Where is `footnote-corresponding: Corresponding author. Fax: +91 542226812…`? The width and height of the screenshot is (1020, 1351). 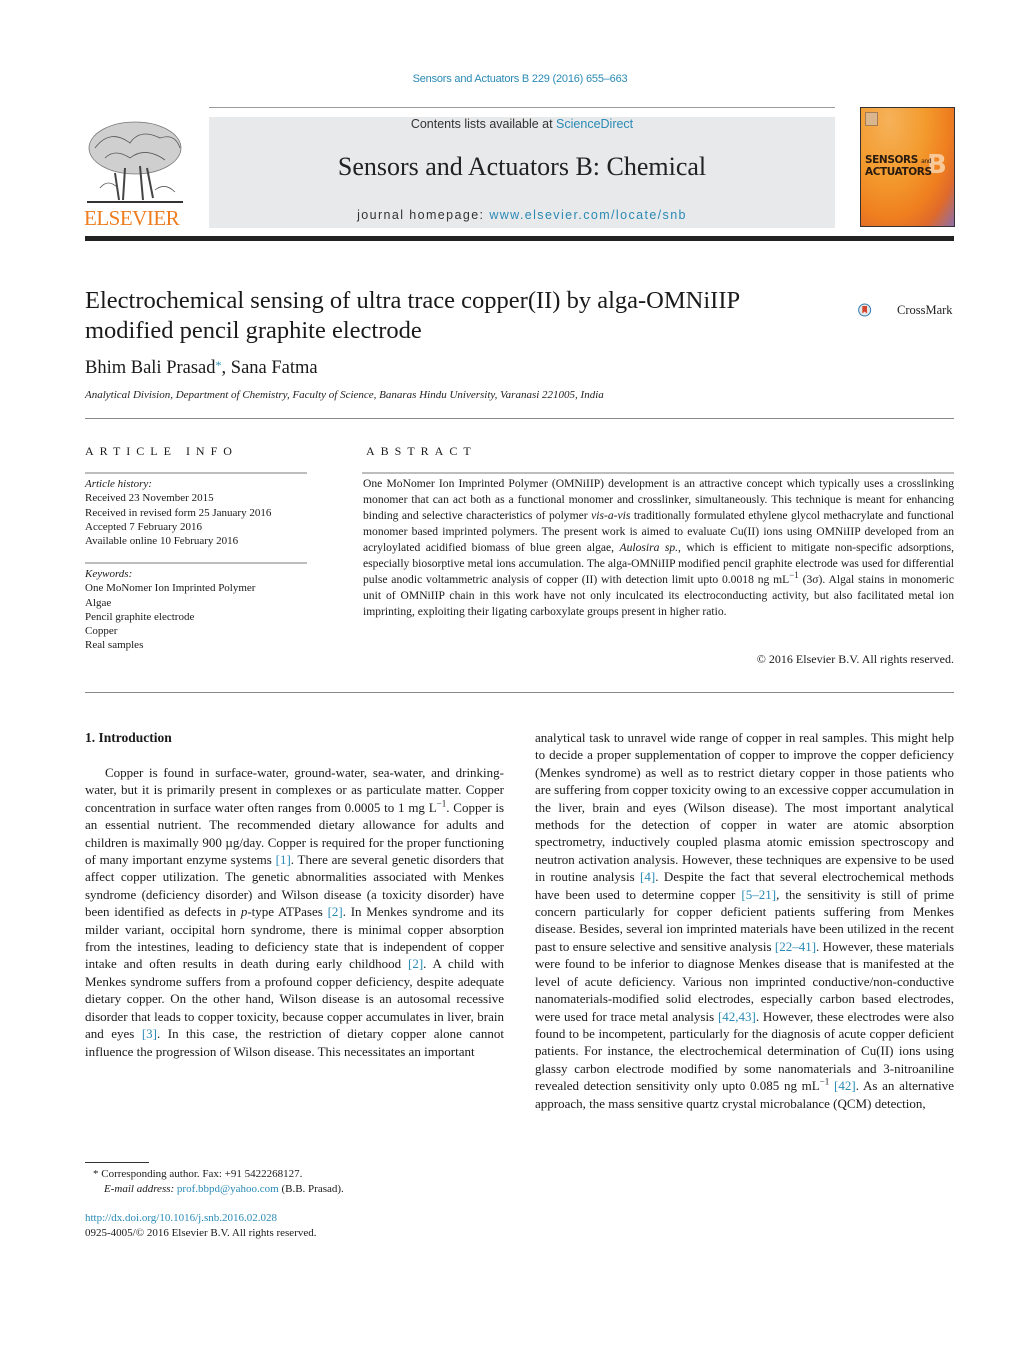 footnote-corresponding: Corresponding author. Fax: +91 542226812… is located at coordinates (200, 1174).